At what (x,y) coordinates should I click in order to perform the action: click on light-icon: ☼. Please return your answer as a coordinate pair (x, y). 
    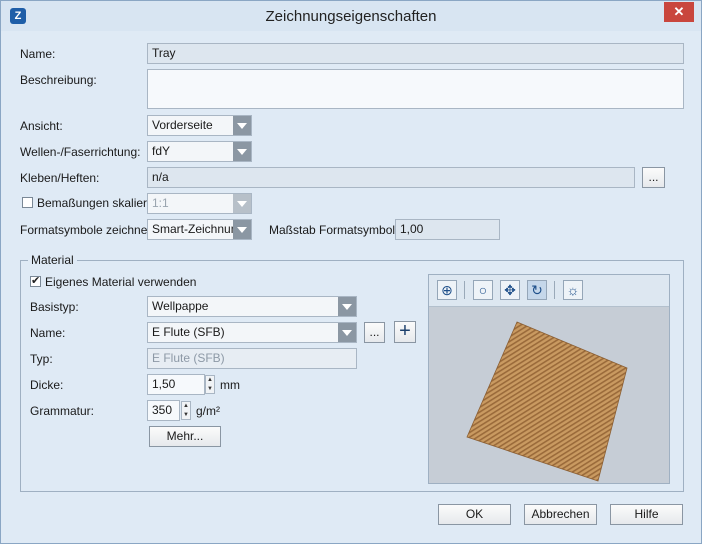
    Looking at the image, I should click on (573, 290).